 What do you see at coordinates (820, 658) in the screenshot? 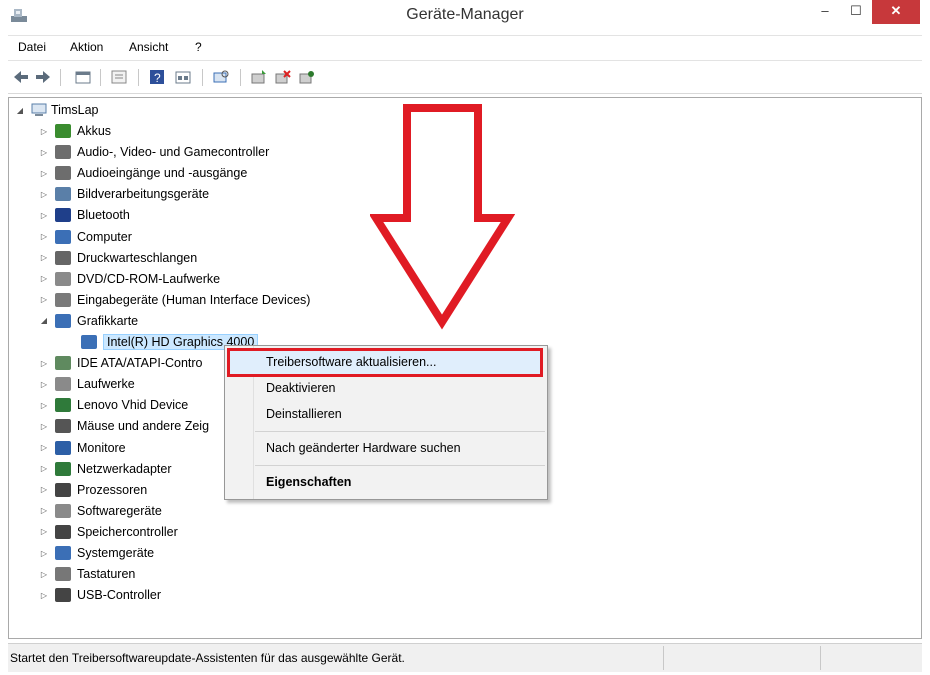
I see `status-divider` at bounding box center [820, 658].